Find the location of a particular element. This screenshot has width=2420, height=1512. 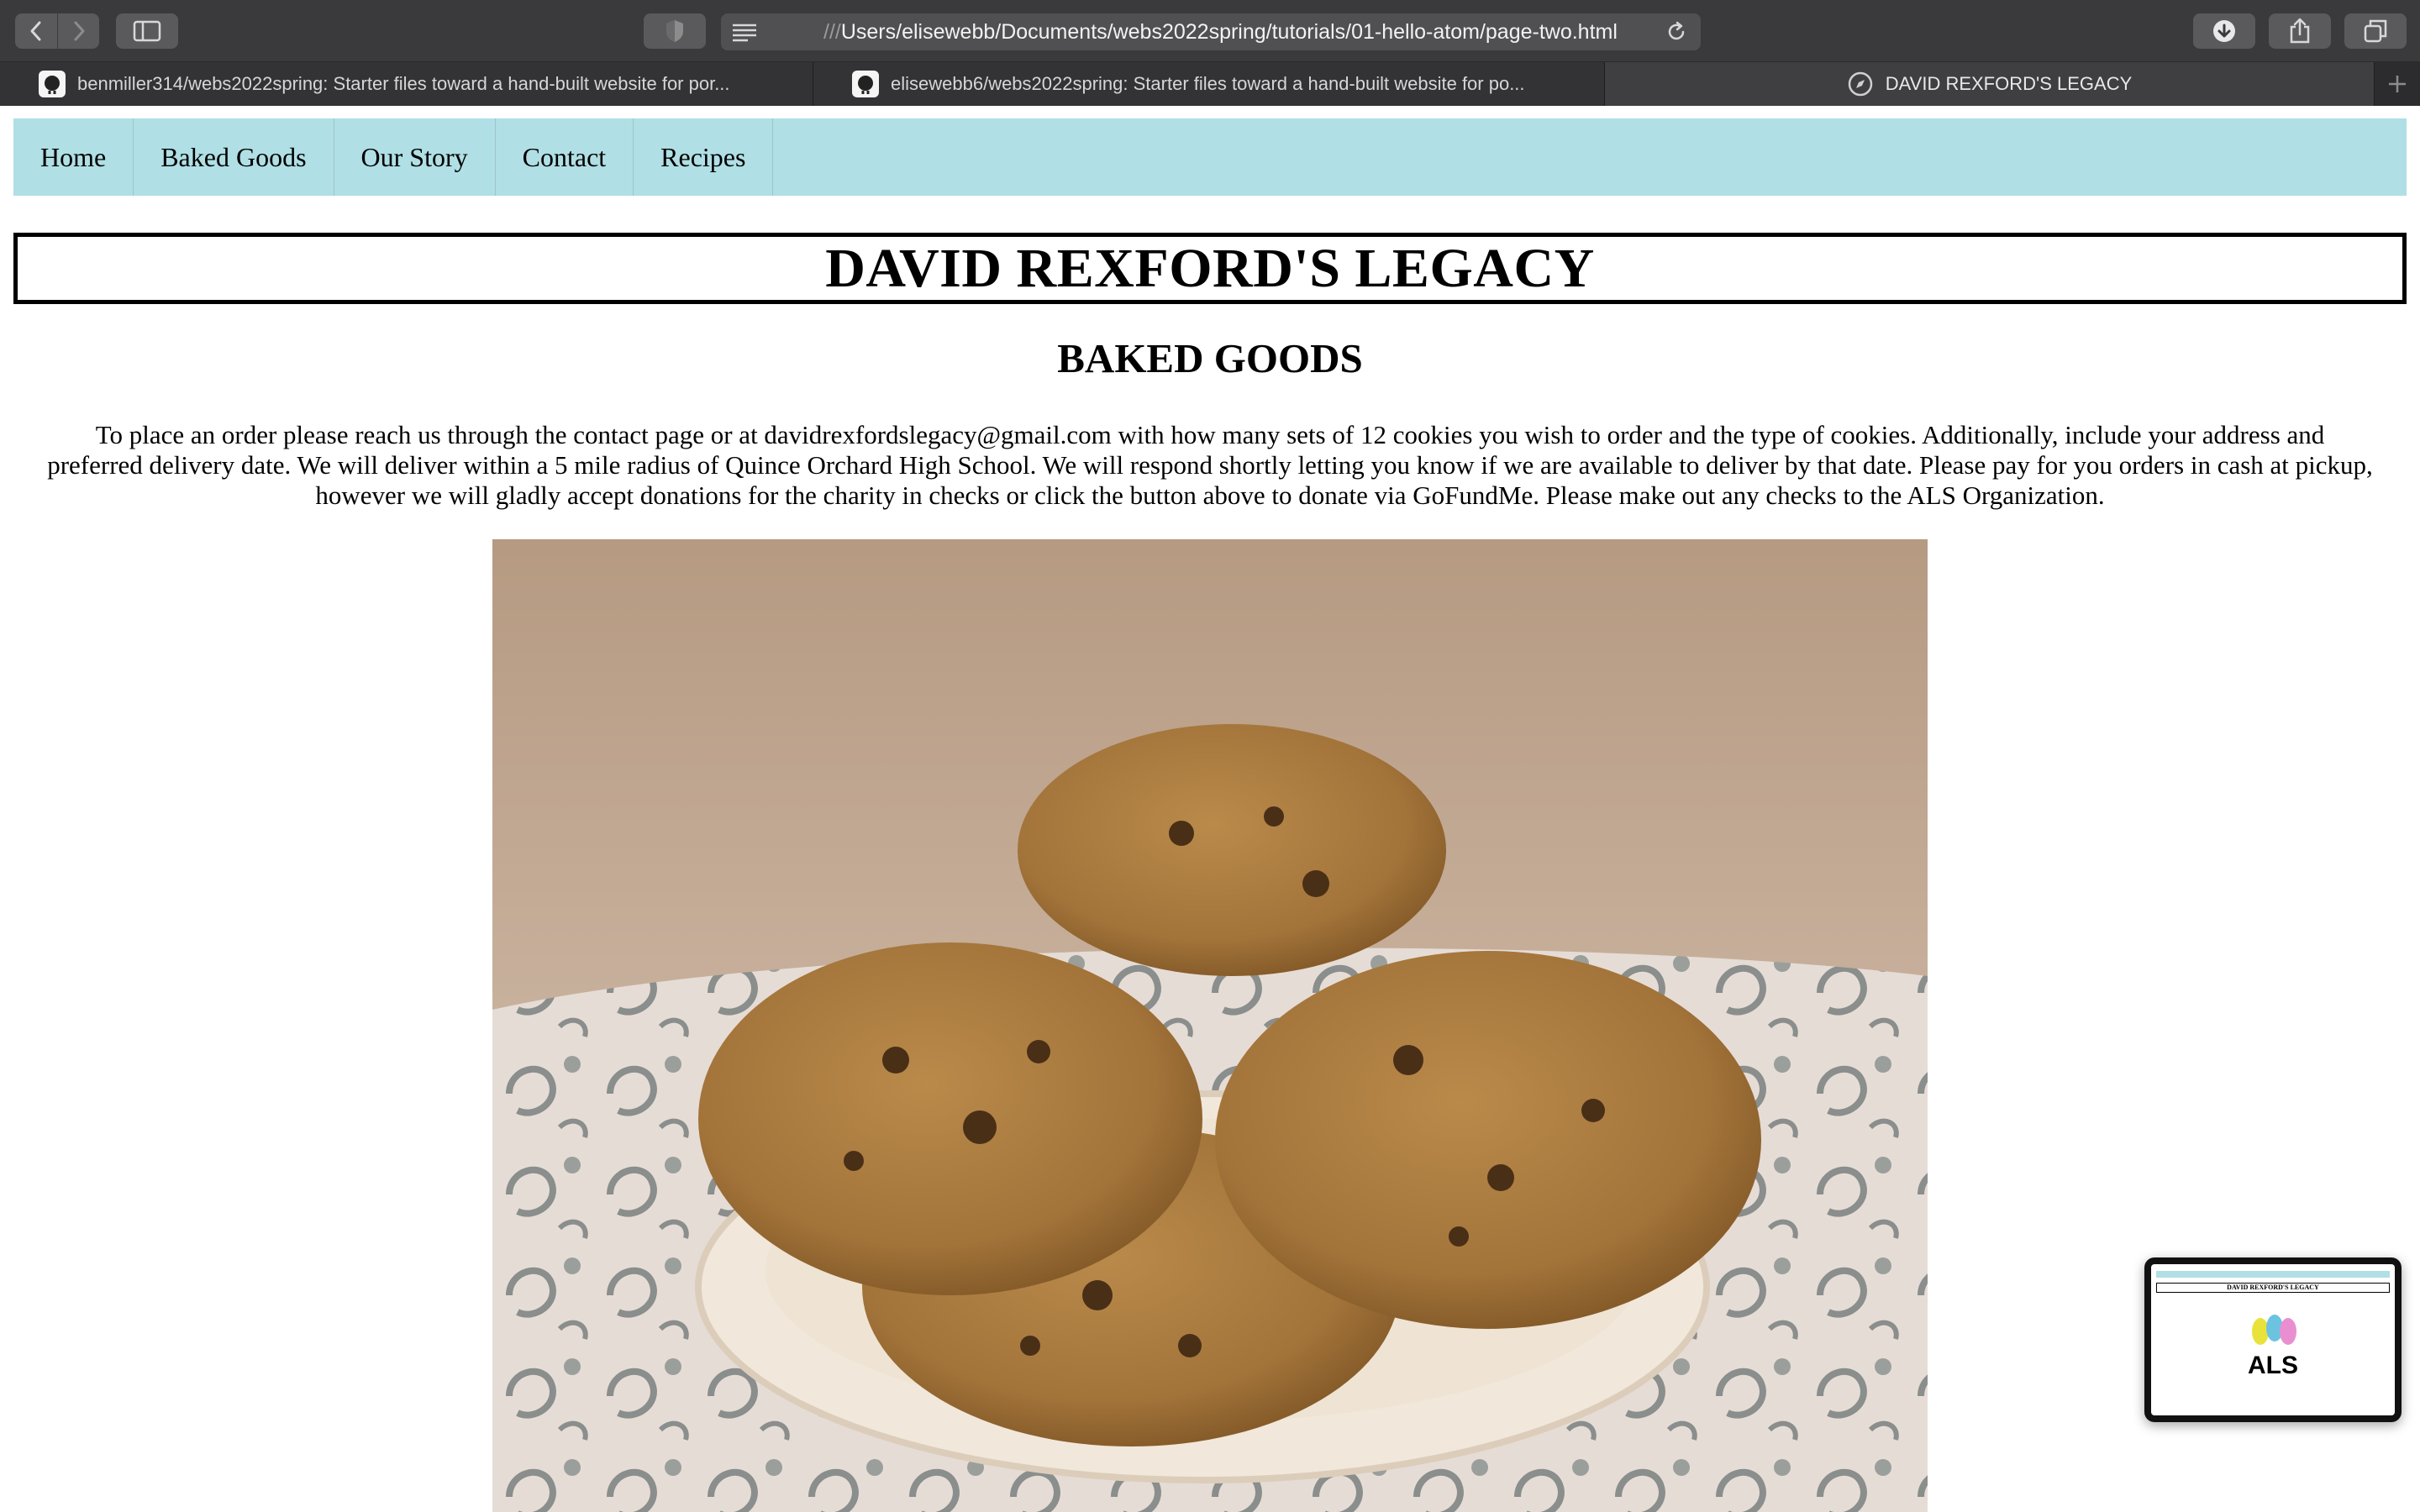

nav-recipes: Recipes is located at coordinates (704, 157).